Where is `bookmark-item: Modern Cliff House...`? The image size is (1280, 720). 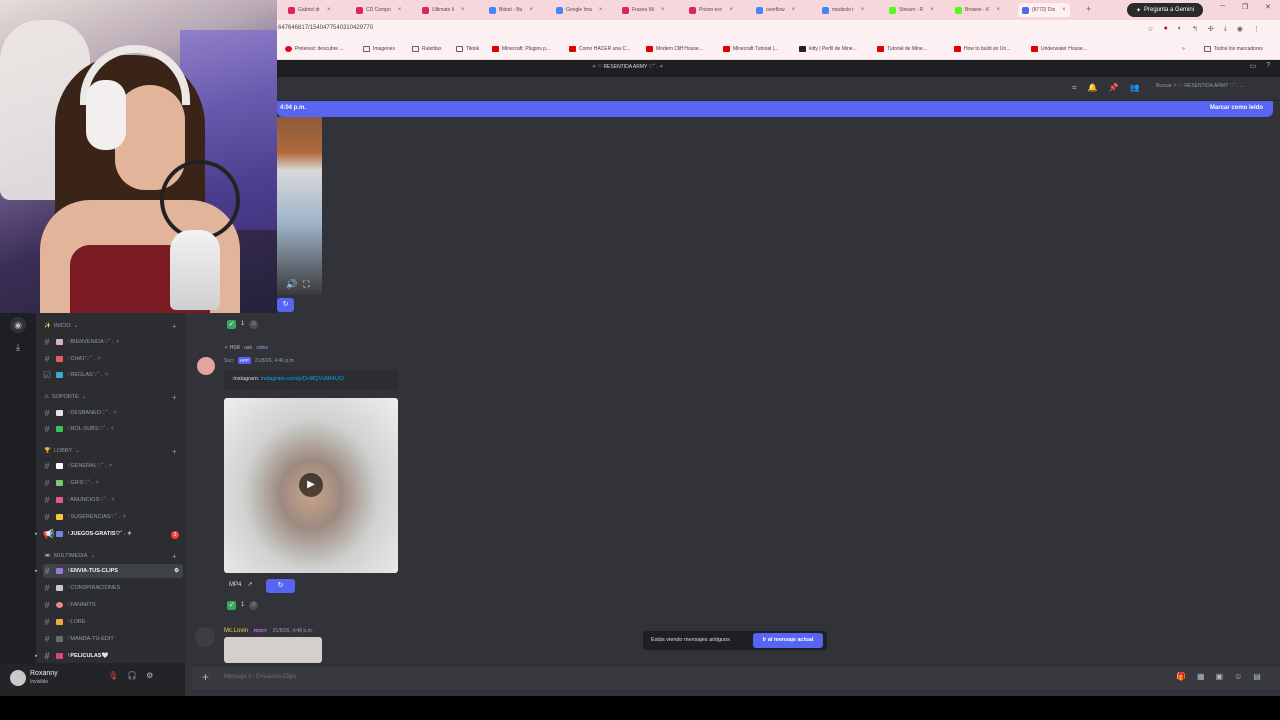 bookmark-item: Modern Cliff House... is located at coordinates (674, 49).